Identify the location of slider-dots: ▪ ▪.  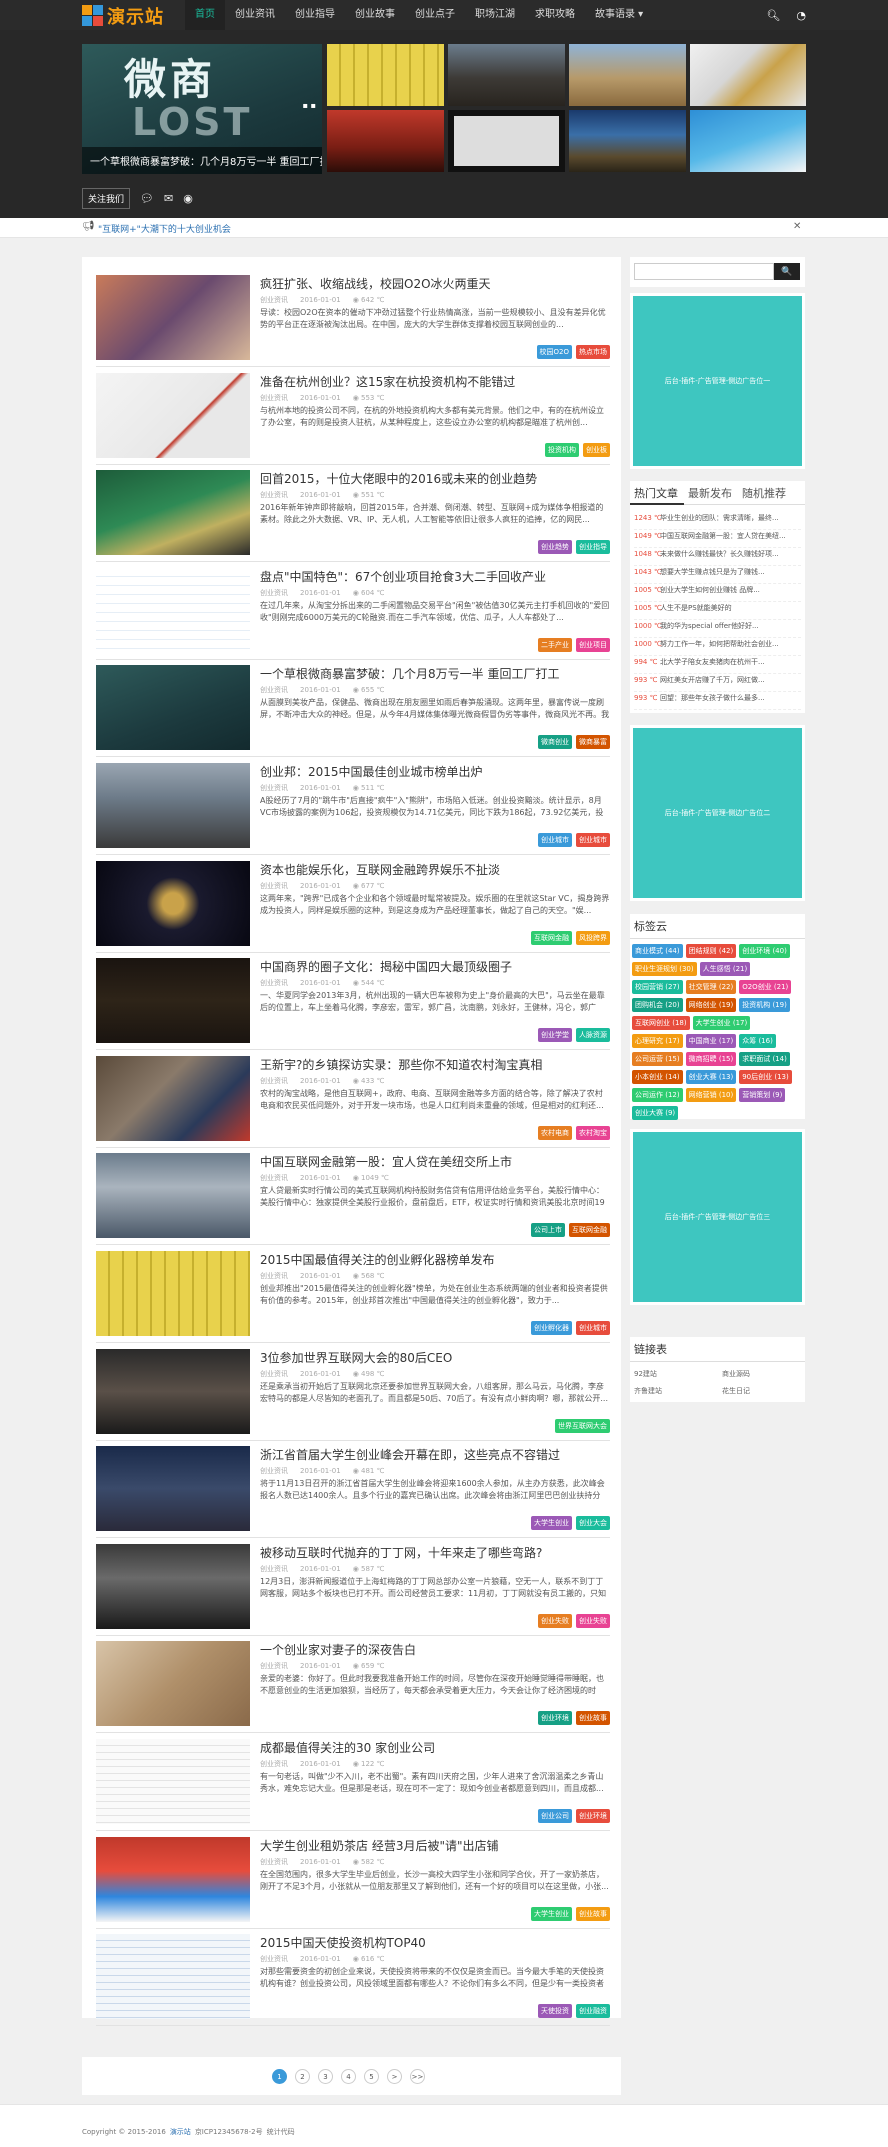
(309, 105).